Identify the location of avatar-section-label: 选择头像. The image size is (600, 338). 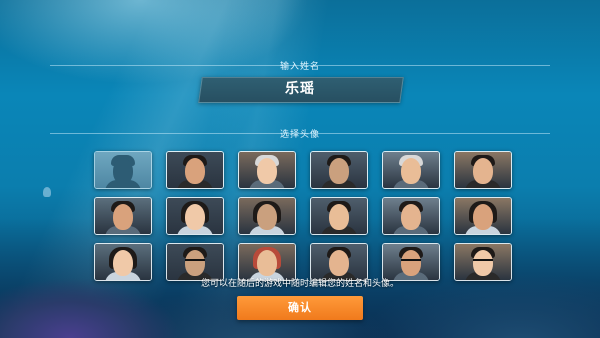
(299, 135).